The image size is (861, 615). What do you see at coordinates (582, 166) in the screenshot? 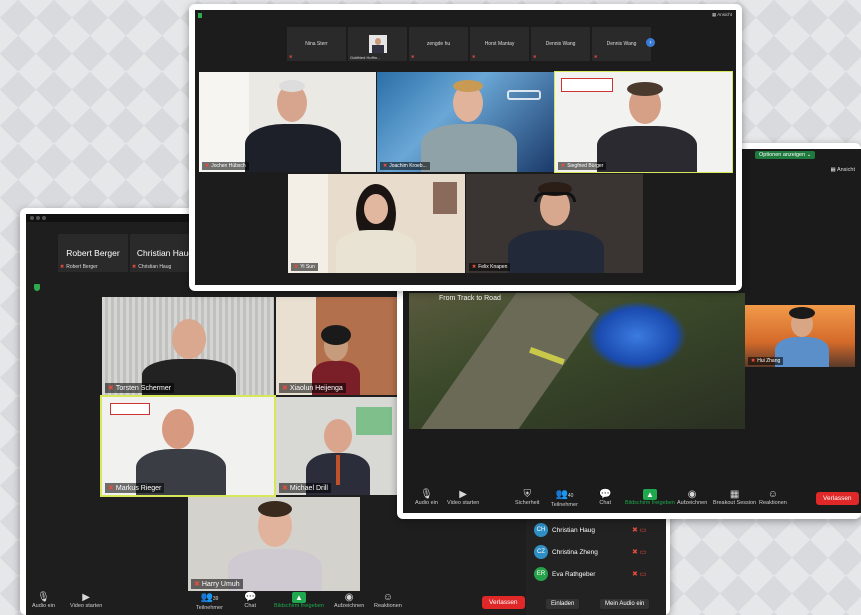
I see `tile-name-label: ✖ Siegfried Bürger` at bounding box center [582, 166].